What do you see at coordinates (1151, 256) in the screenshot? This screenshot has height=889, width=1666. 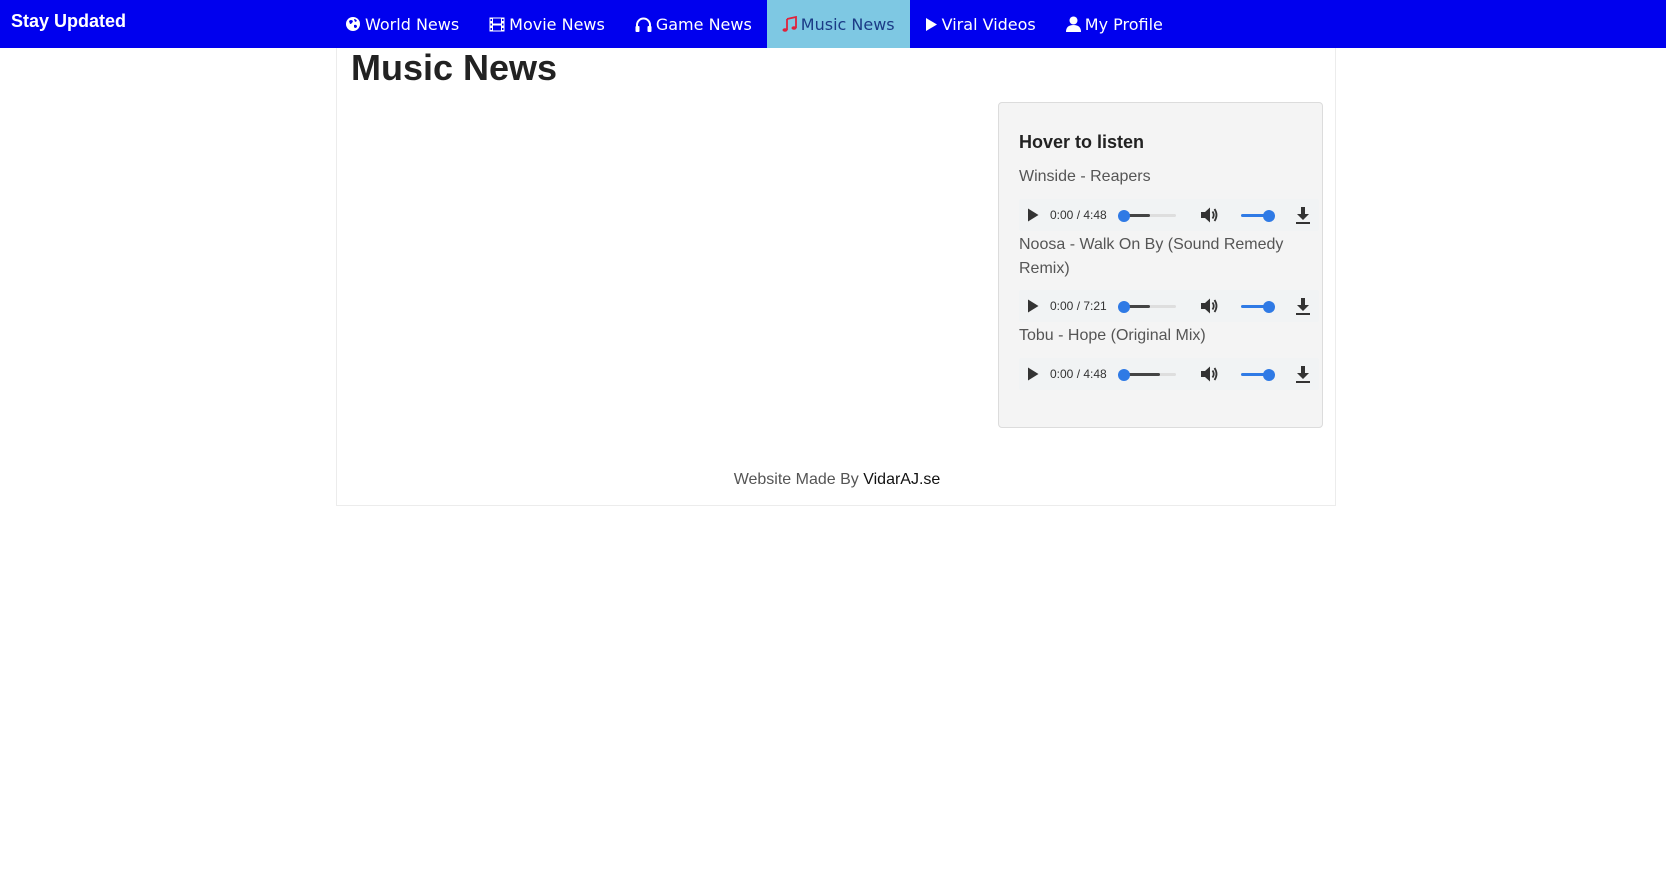 I see `track-title: Noosa - Walk On By (Sound Remedy Remix)` at bounding box center [1151, 256].